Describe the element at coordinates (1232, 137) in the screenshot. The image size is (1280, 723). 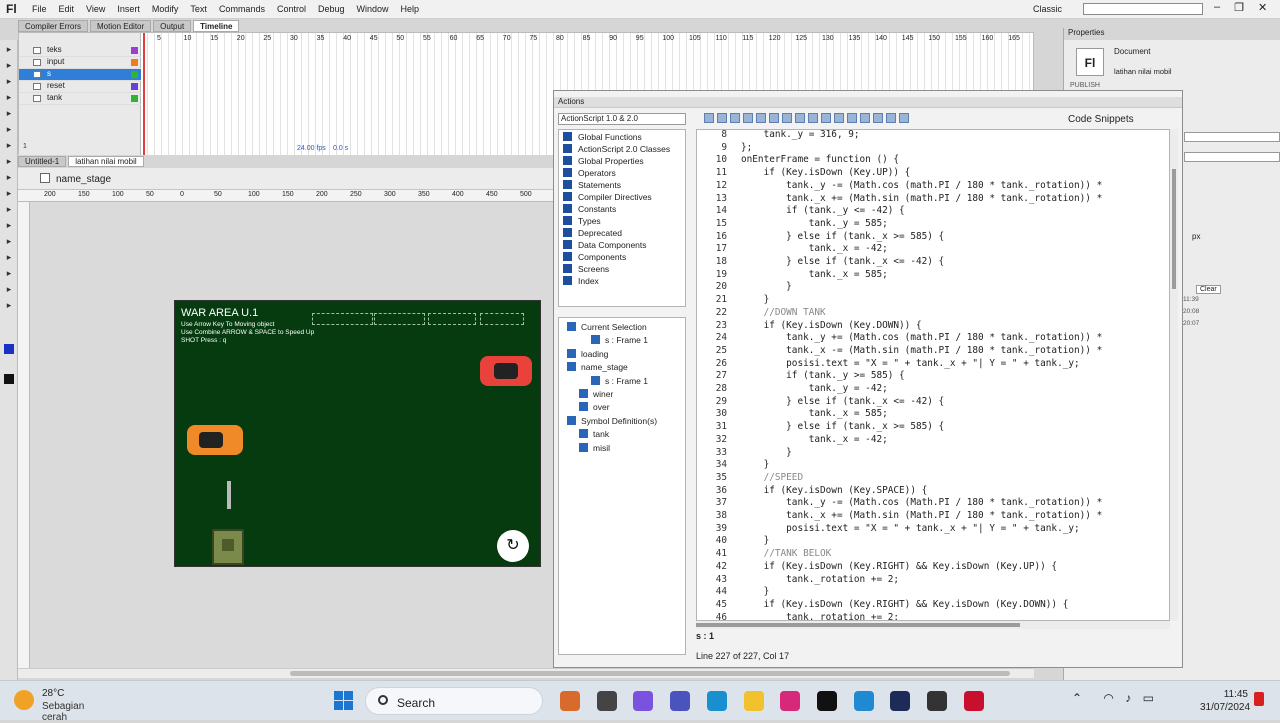
I see `profile-select` at that location.